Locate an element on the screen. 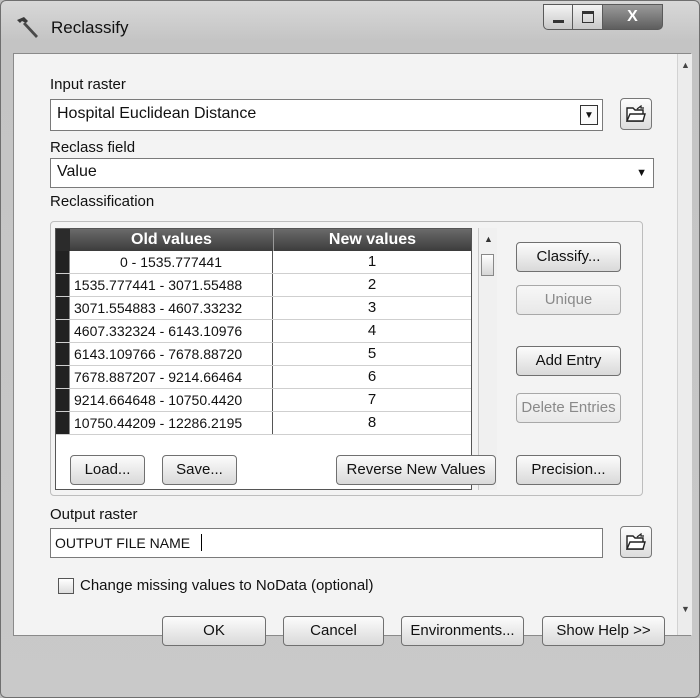  dialog-button-bar: OK Cancel Environments... Show Help >> is located at coordinates (350, 656).